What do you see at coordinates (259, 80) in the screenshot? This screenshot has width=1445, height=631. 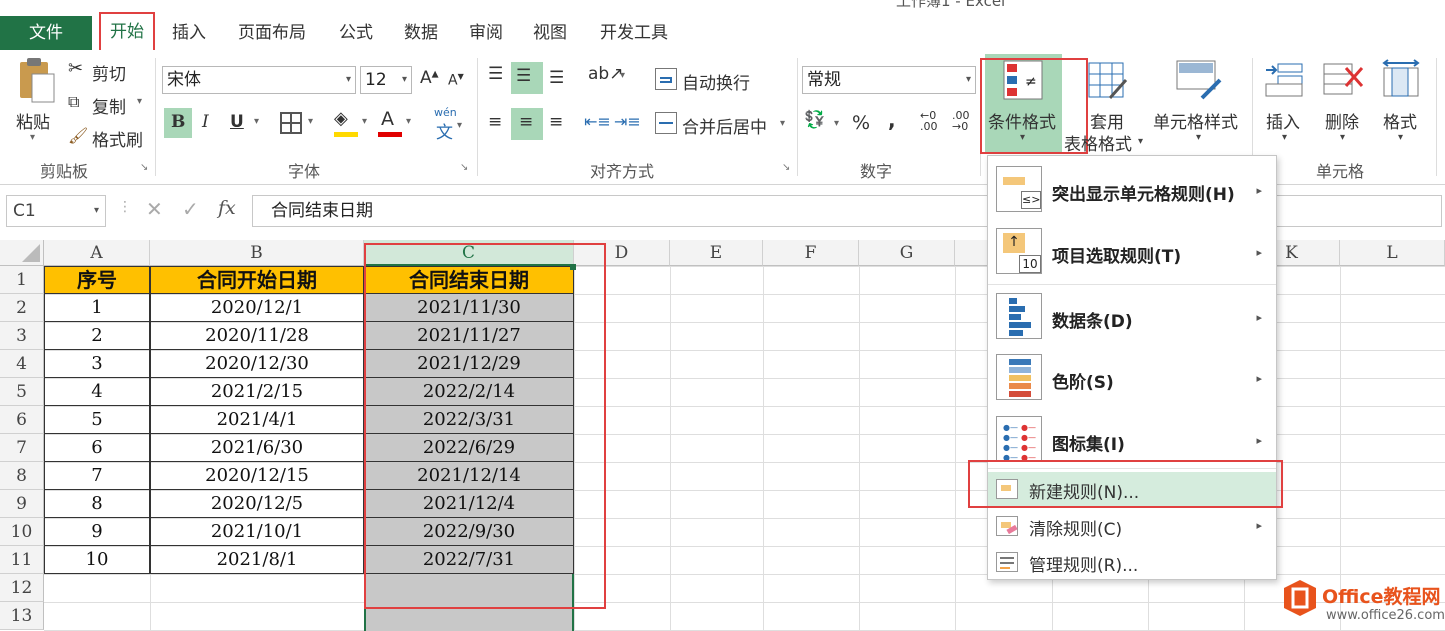 I see `font-name-select: 宋体 ▾` at bounding box center [259, 80].